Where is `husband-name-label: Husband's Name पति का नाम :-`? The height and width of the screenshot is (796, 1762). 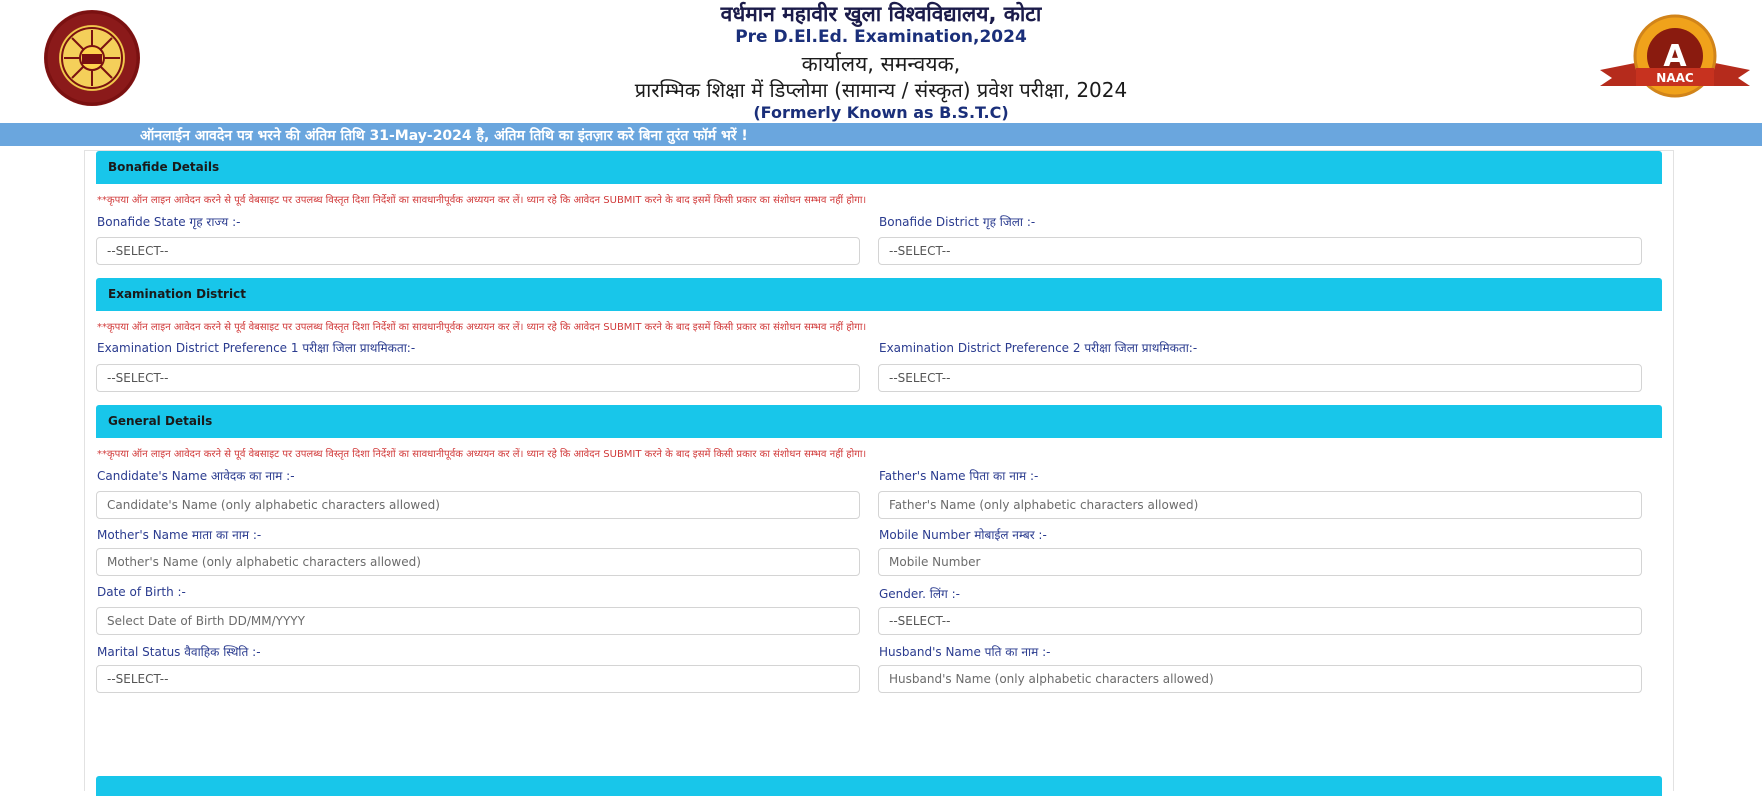
husband-name-label: Husband's Name पति का नाम :- is located at coordinates (965, 652).